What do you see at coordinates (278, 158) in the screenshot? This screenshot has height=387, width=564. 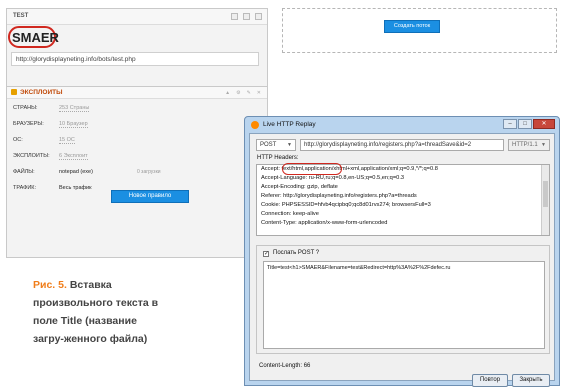 I see `headers-label: HTTP Headers:` at bounding box center [278, 158].